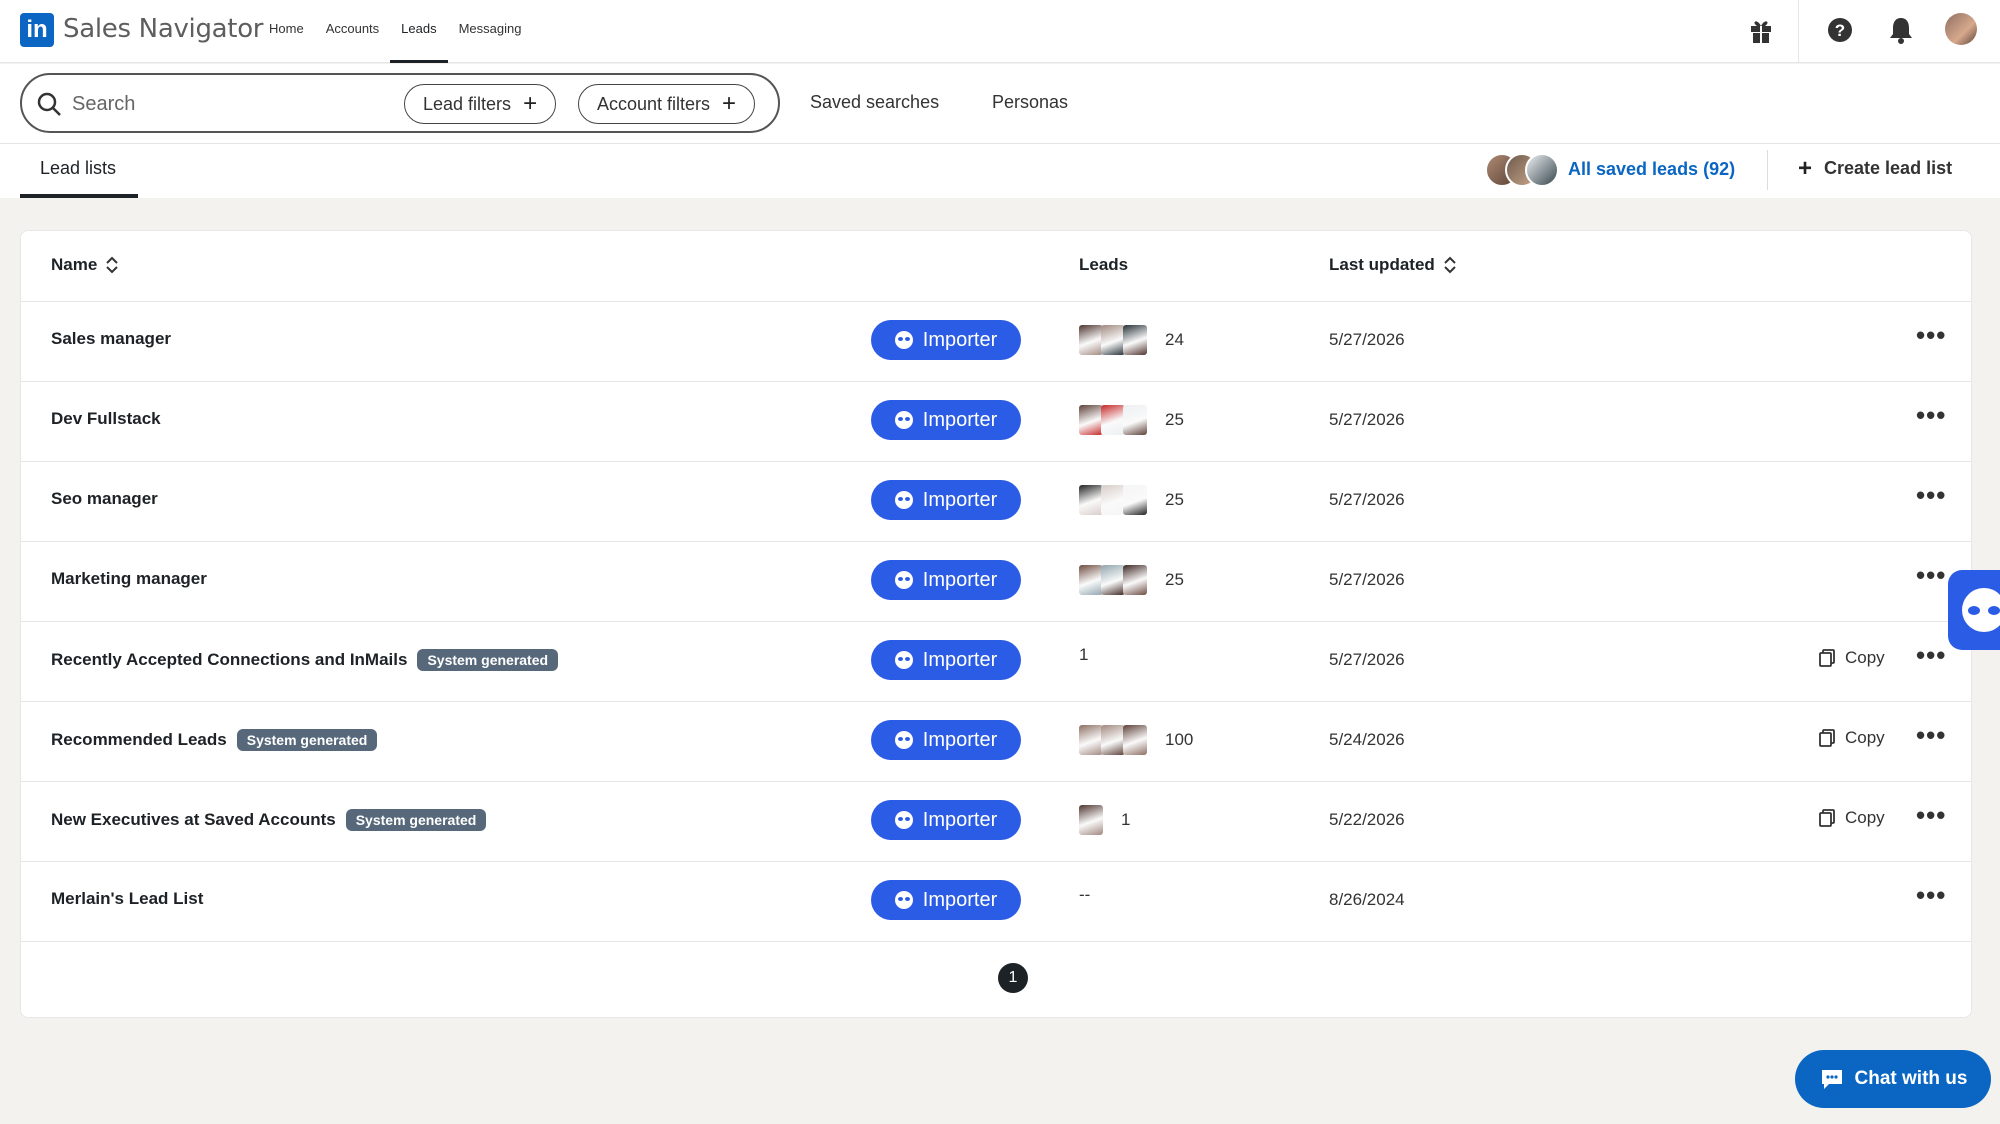 The width and height of the screenshot is (2000, 1124). What do you see at coordinates (286, 31) in the screenshot?
I see `nav-home: Home` at bounding box center [286, 31].